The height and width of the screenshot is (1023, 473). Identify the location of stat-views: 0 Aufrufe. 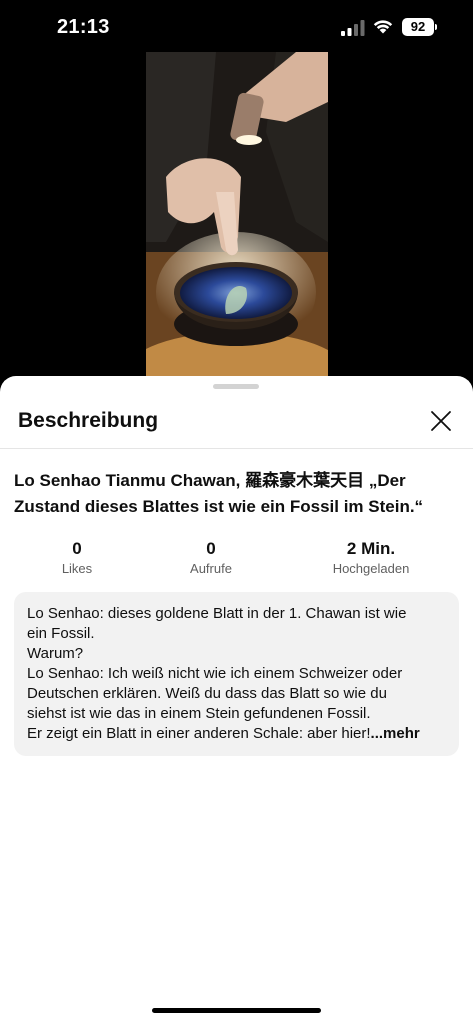
(211, 558).